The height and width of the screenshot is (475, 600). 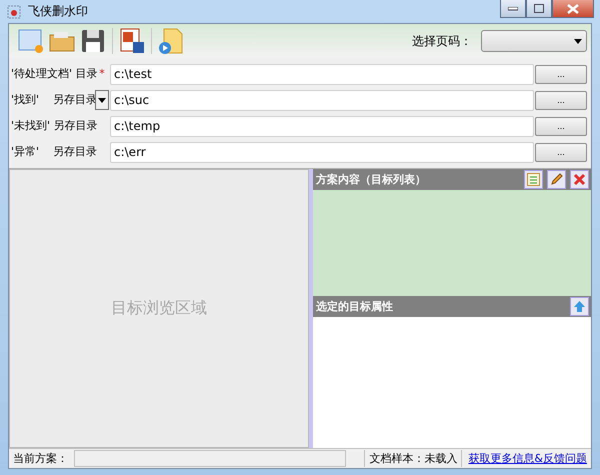 I want to click on sample-status: 文档样本：未载入, so click(x=413, y=458).